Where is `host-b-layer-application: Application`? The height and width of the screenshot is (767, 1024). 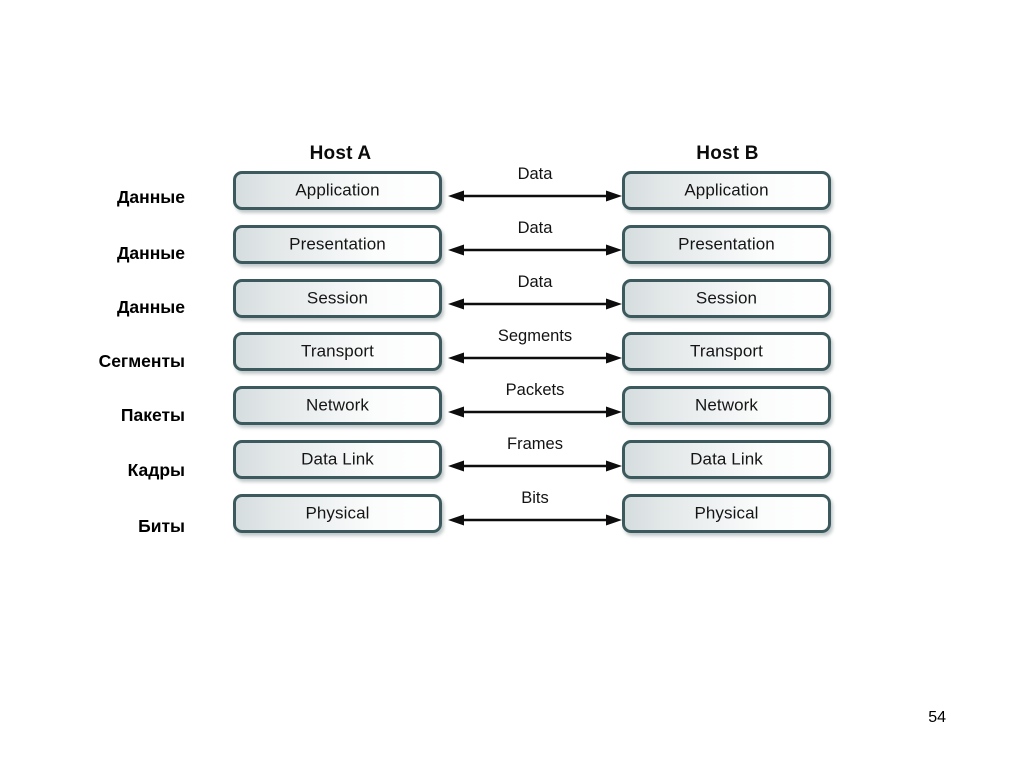 host-b-layer-application: Application is located at coordinates (726, 190).